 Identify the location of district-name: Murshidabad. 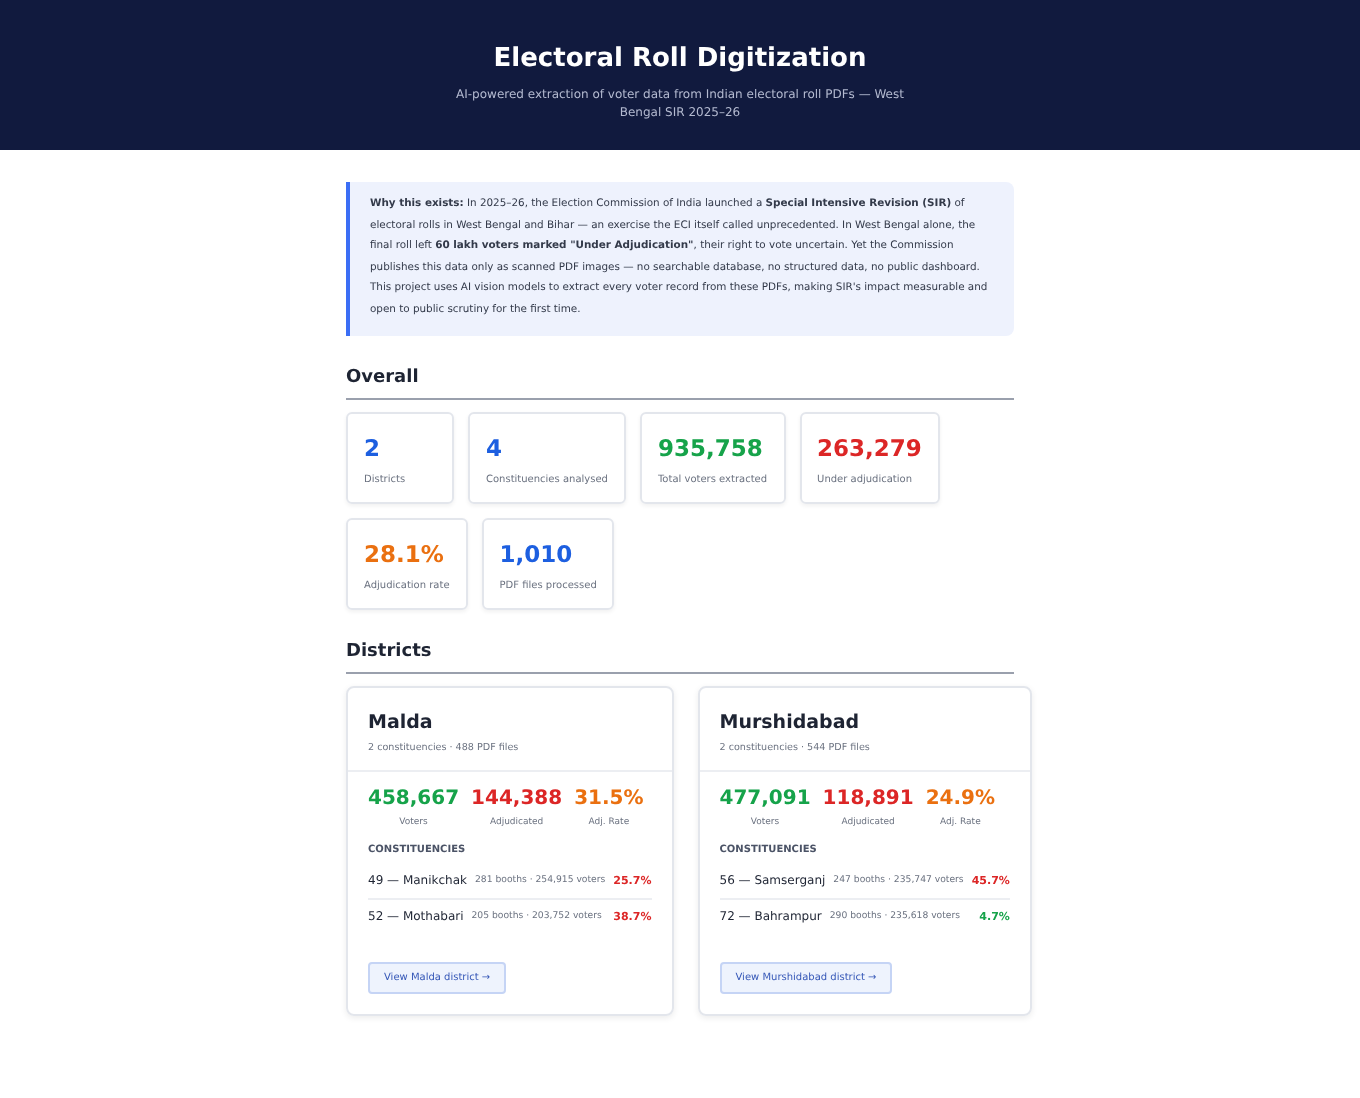
(790, 723).